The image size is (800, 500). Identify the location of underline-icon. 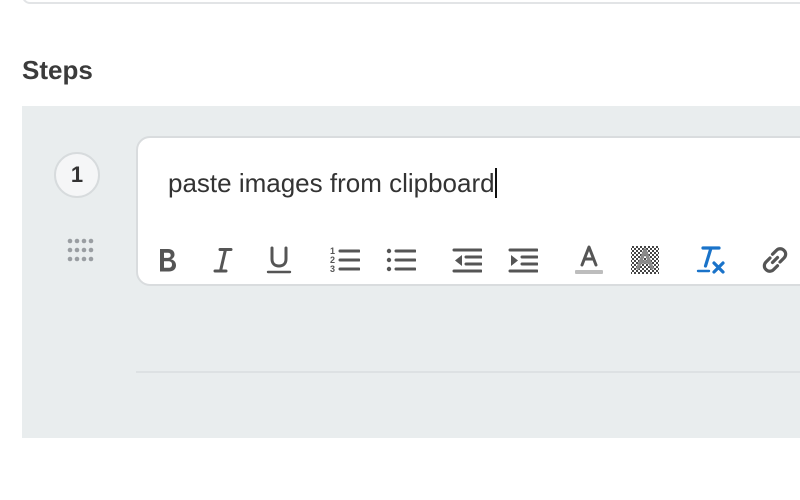
(279, 260).